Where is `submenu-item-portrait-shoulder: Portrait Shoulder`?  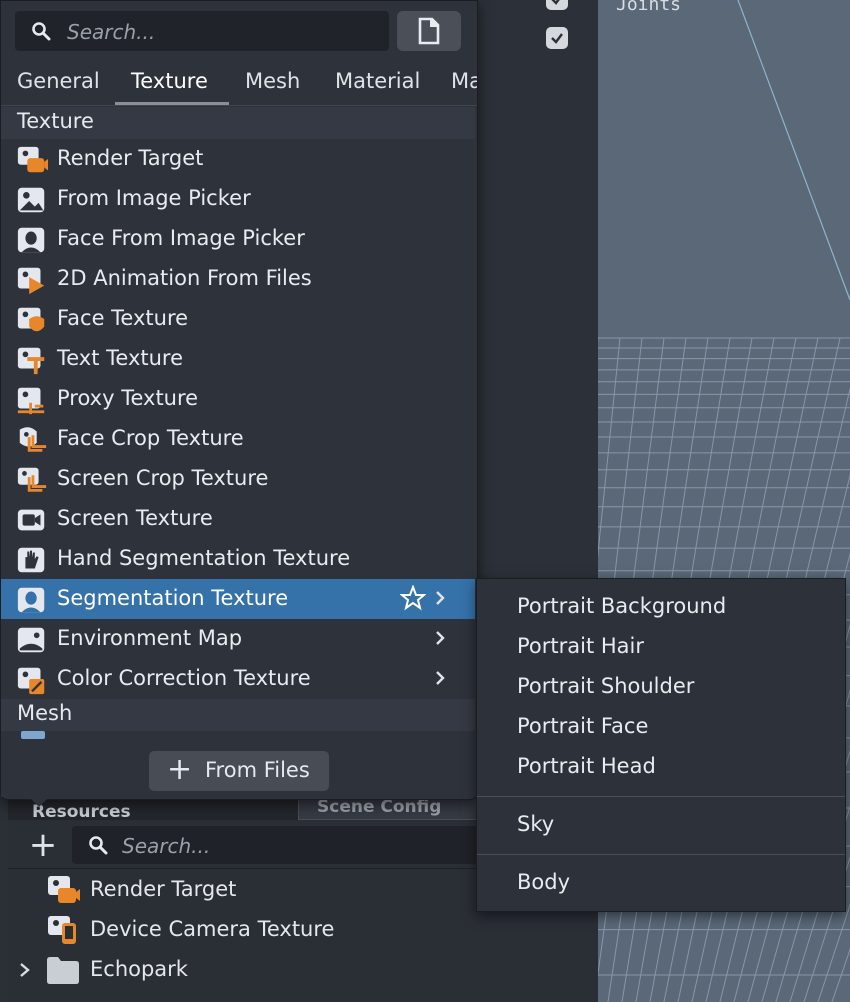 submenu-item-portrait-shoulder: Portrait Shoulder is located at coordinates (661, 687).